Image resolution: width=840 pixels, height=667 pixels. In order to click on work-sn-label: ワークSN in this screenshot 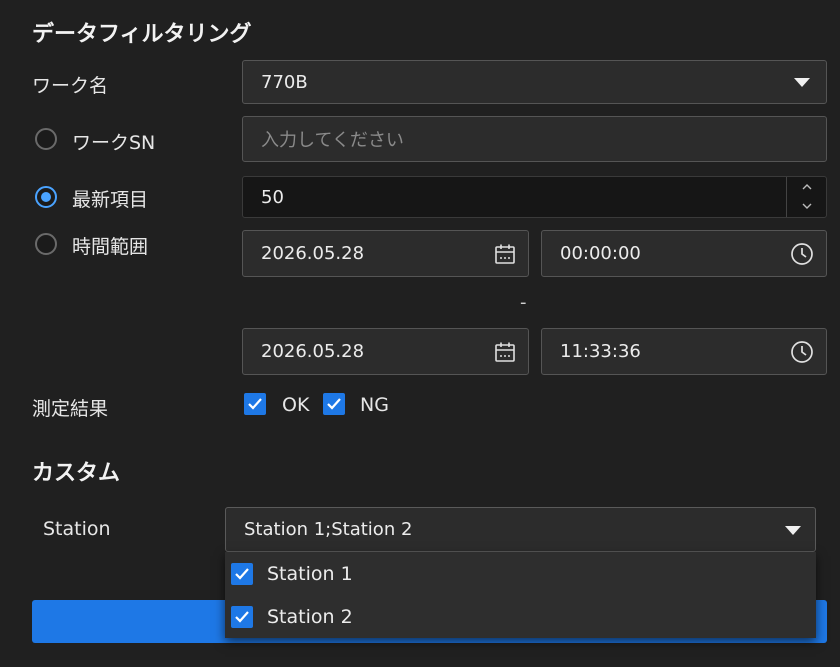, I will do `click(114, 143)`.